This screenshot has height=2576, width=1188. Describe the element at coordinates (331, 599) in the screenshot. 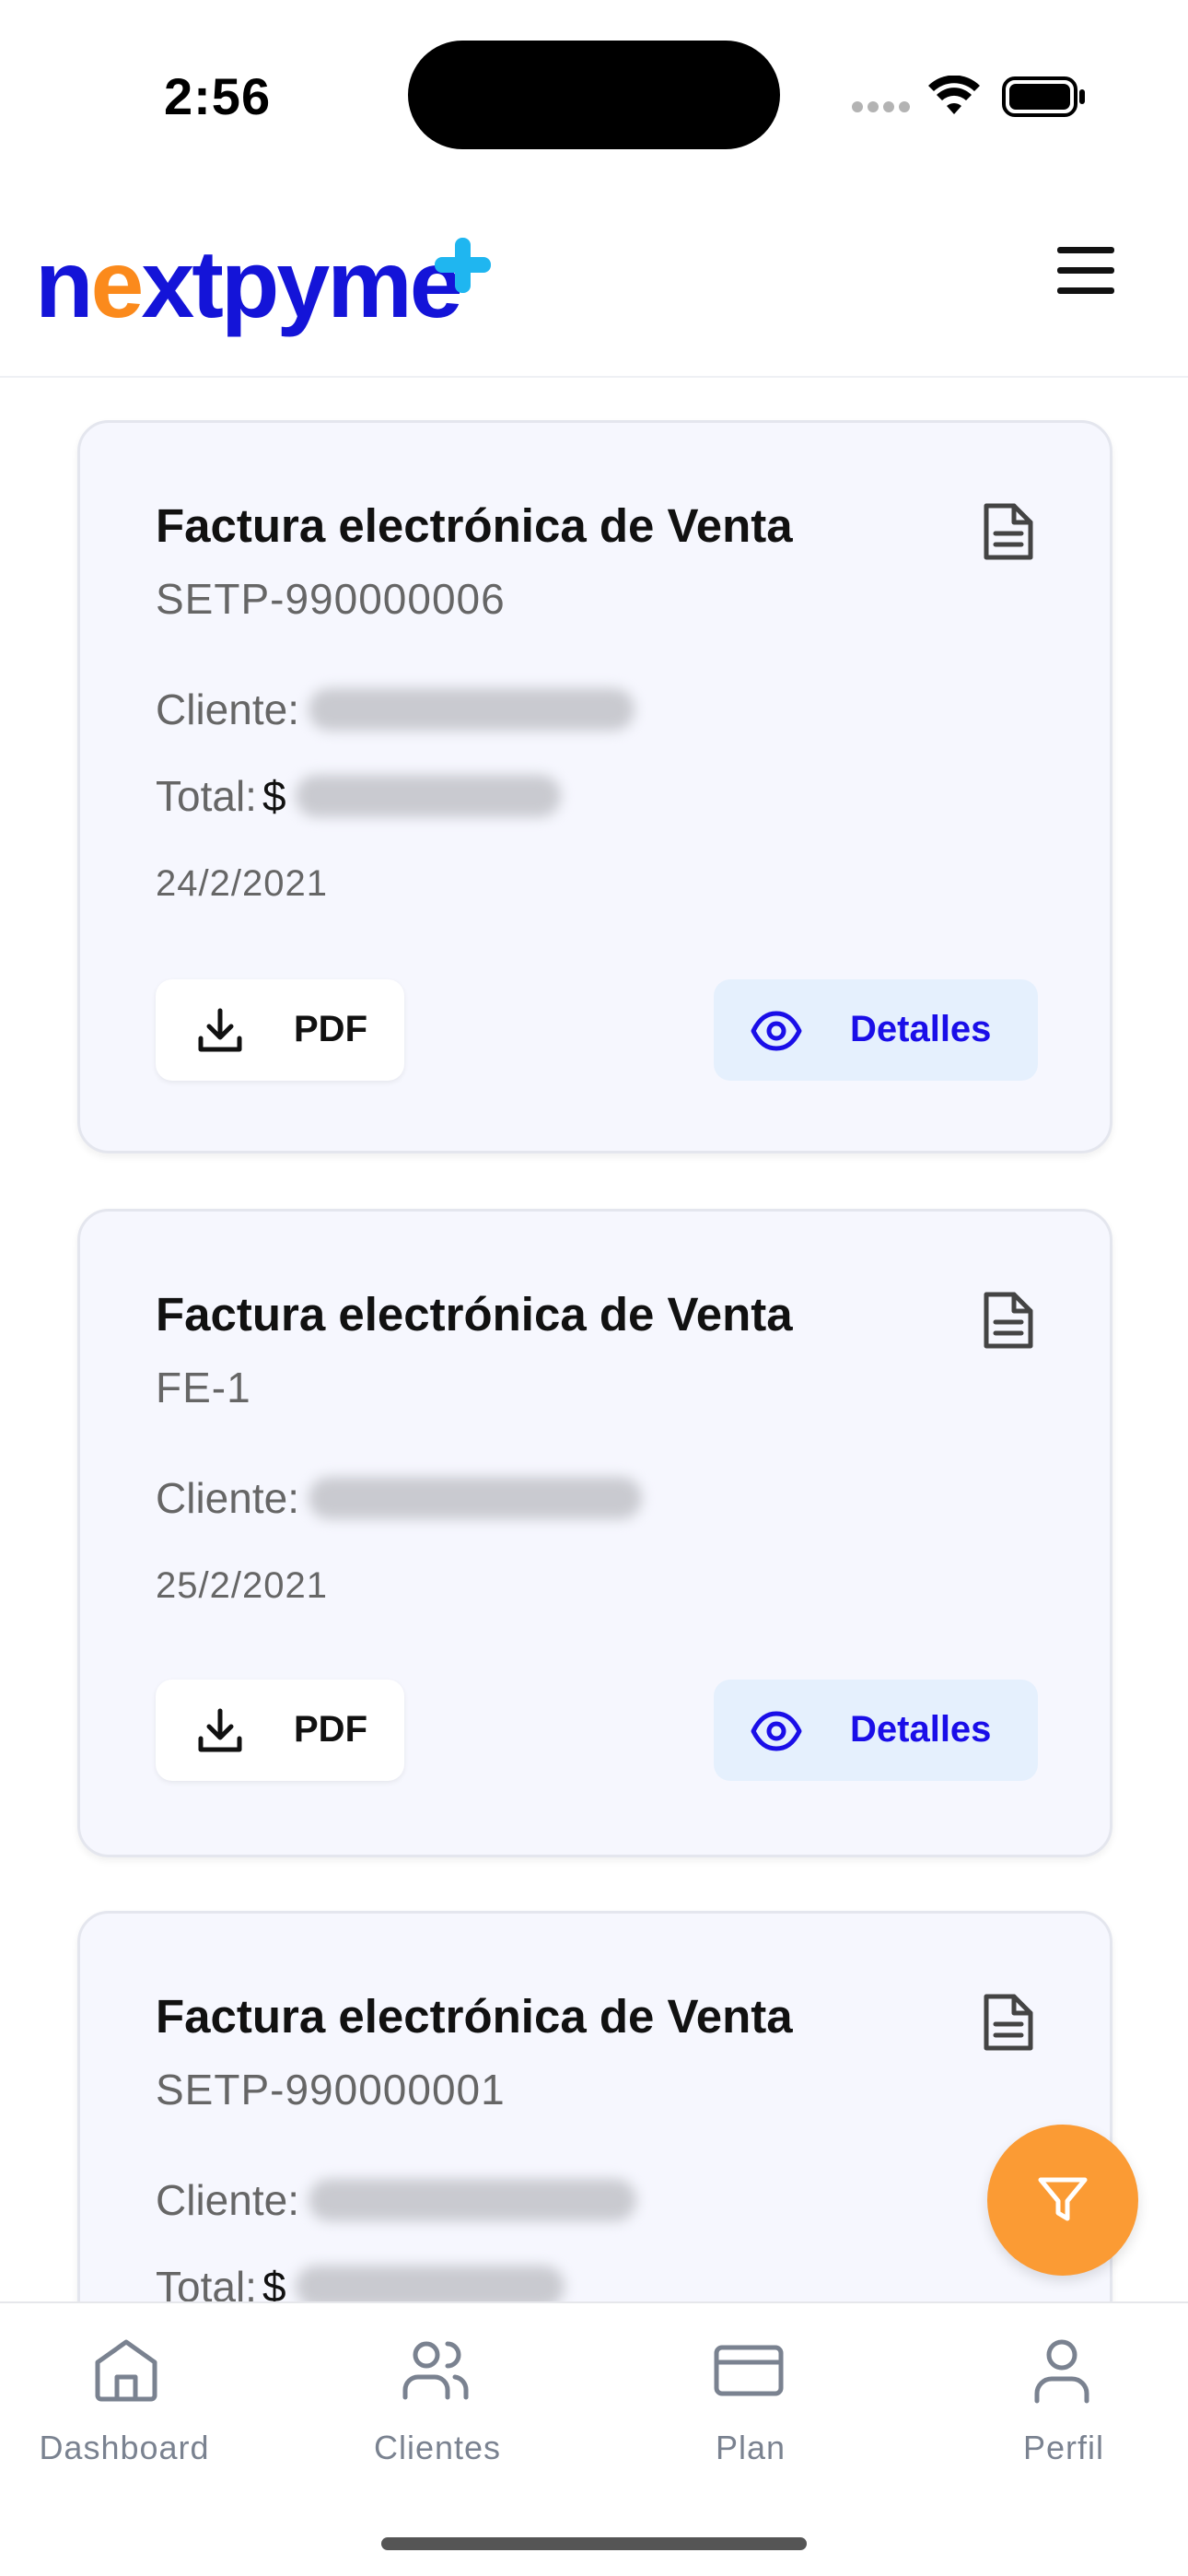

I see `invoice-number: SETP-990000006` at that location.